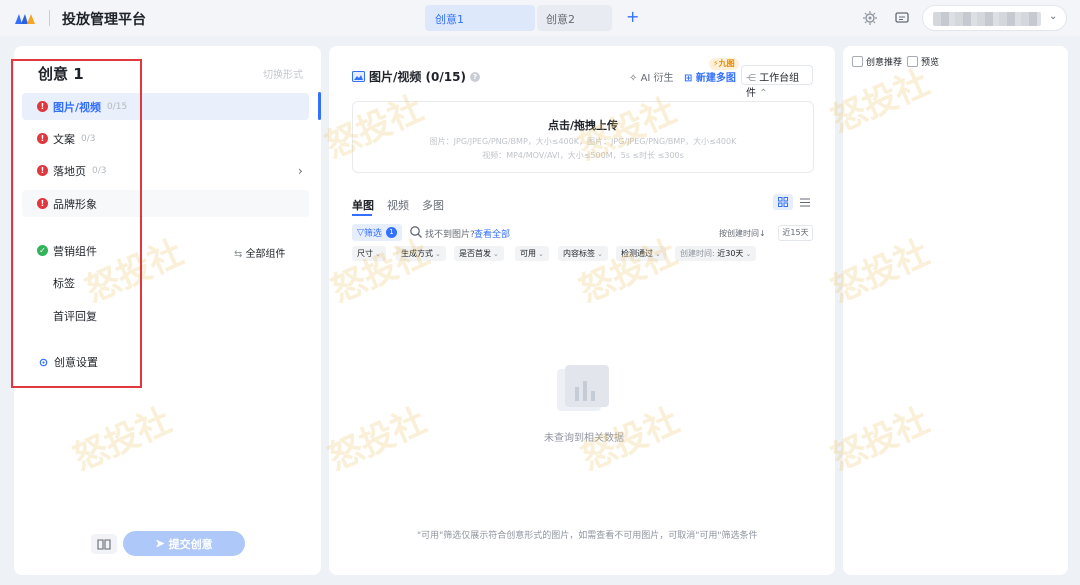 The width and height of the screenshot is (1080, 585). I want to click on filter-button: ▽ 筛选 1, so click(377, 232).